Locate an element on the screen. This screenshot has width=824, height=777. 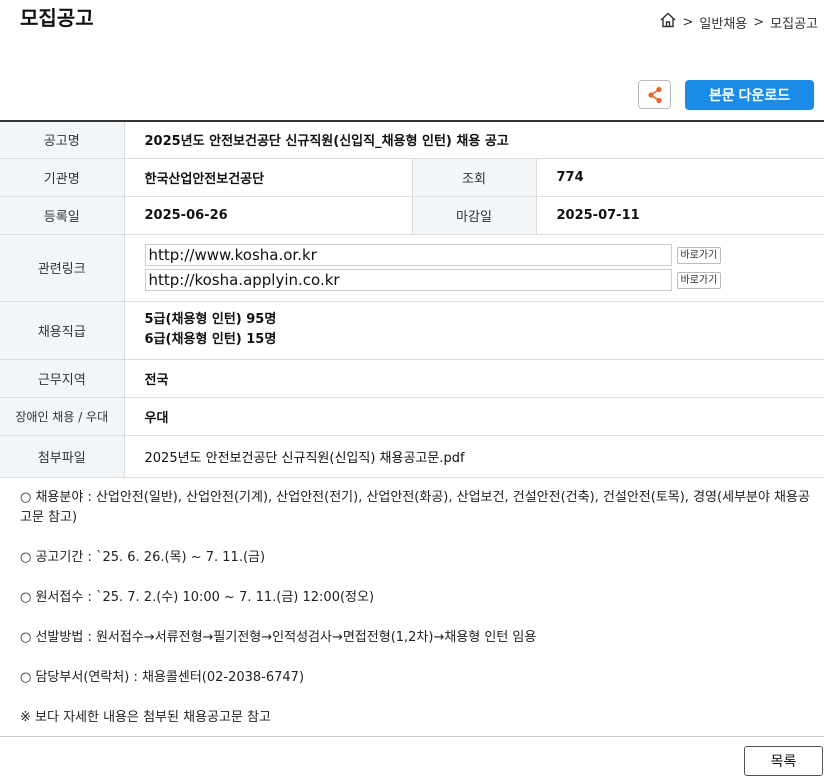
links-label: 관련링크 is located at coordinates (62, 268).